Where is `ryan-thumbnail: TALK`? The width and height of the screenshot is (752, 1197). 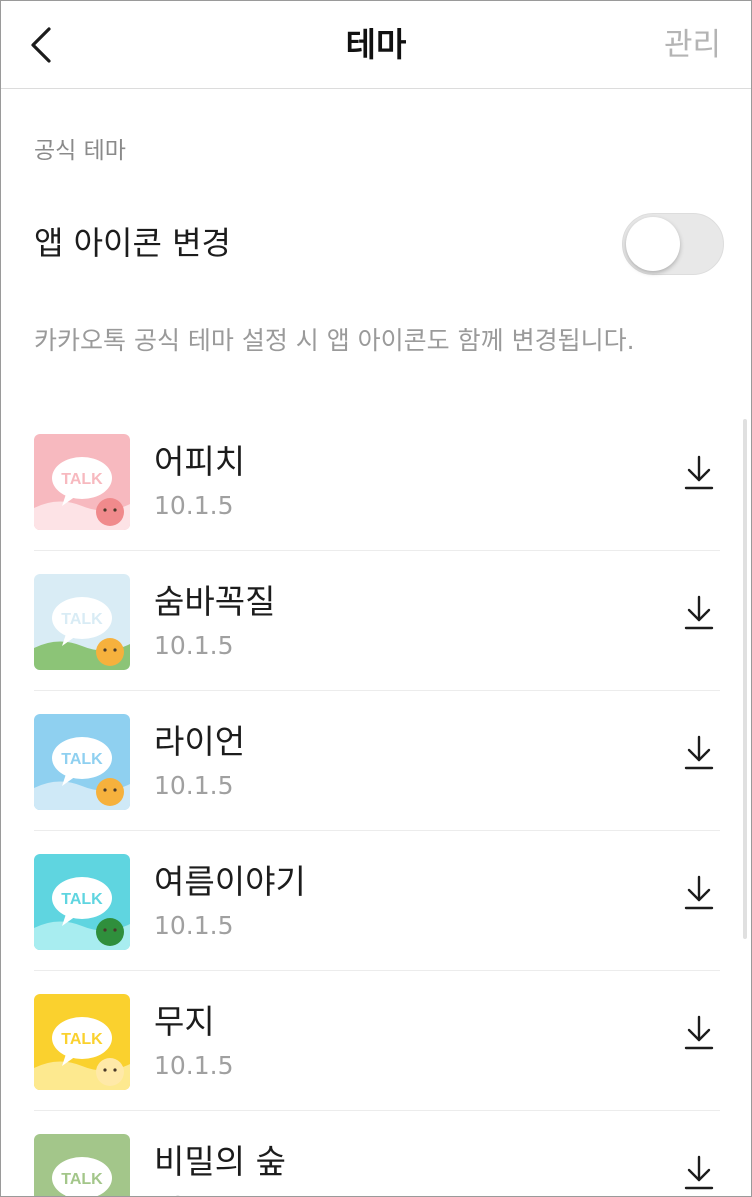
ryan-thumbnail: TALK is located at coordinates (82, 762).